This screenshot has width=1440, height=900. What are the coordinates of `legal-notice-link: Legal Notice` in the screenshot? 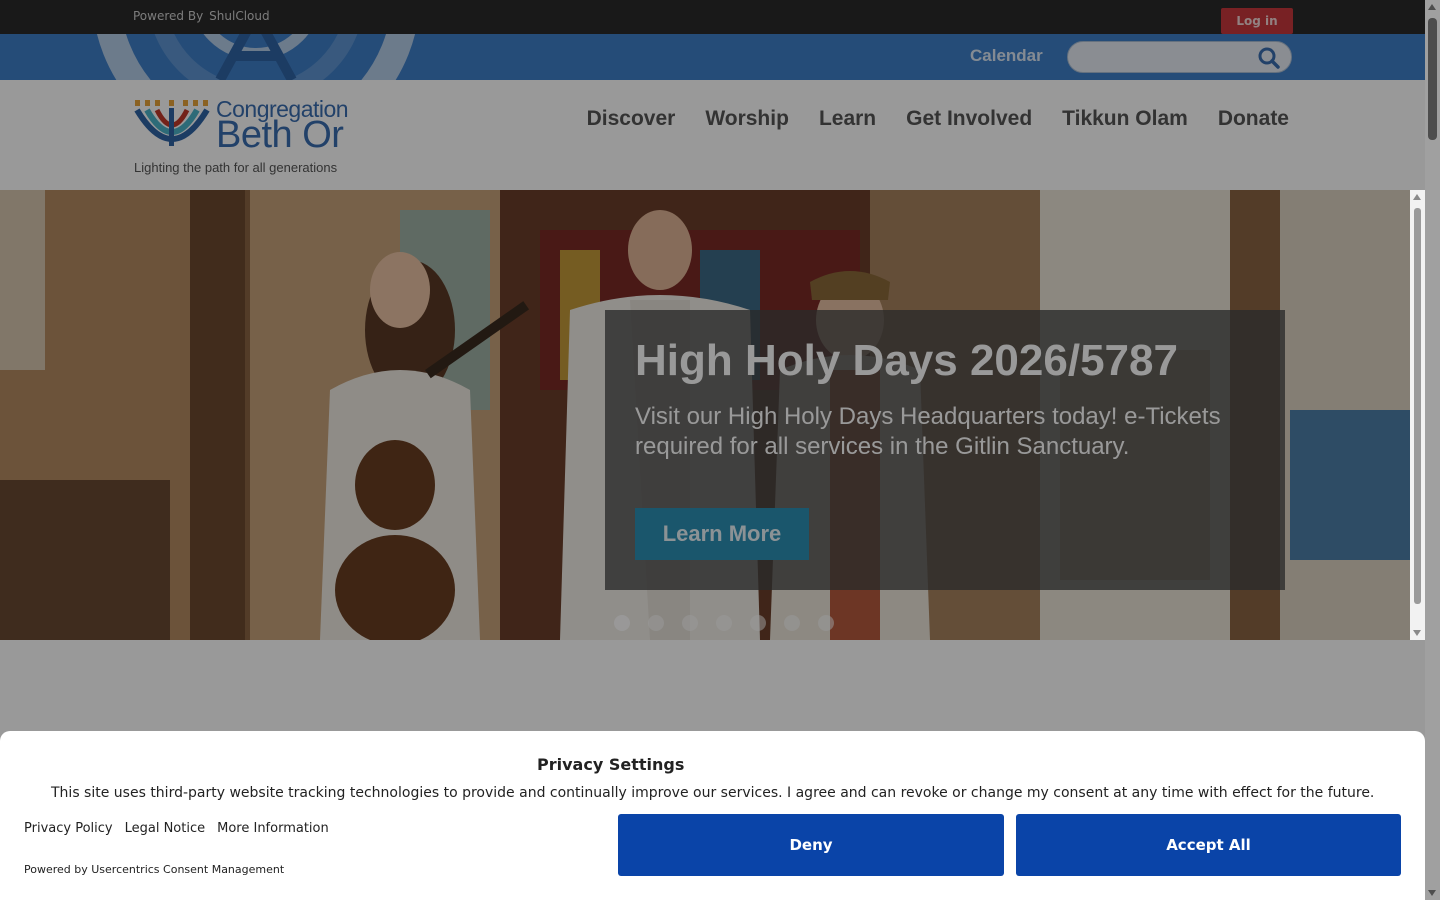 It's located at (165, 828).